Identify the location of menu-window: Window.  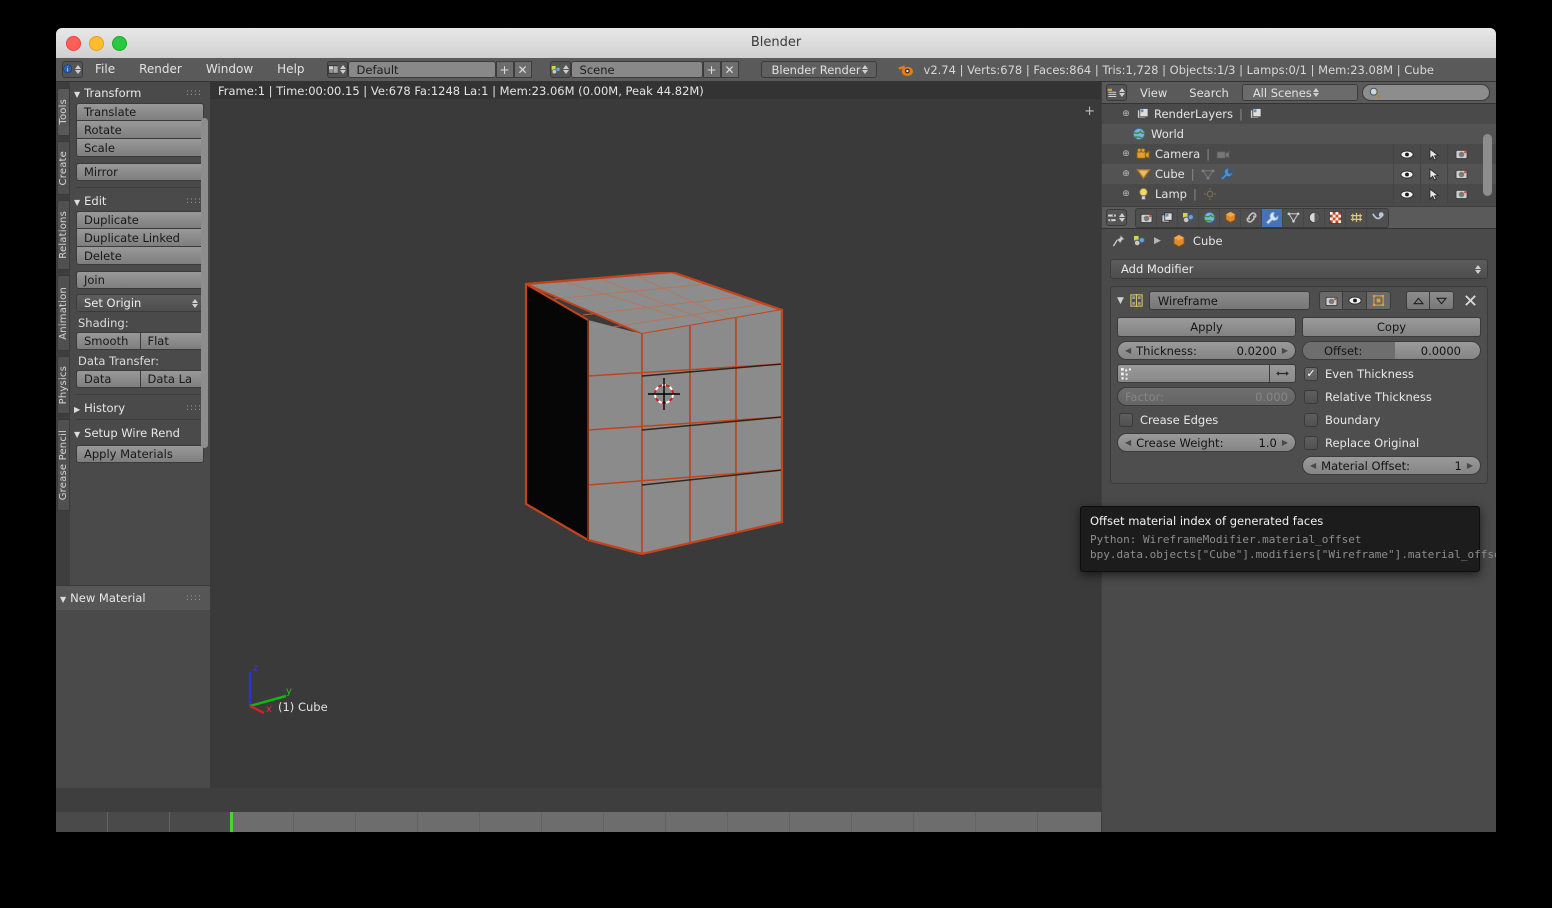
(229, 69).